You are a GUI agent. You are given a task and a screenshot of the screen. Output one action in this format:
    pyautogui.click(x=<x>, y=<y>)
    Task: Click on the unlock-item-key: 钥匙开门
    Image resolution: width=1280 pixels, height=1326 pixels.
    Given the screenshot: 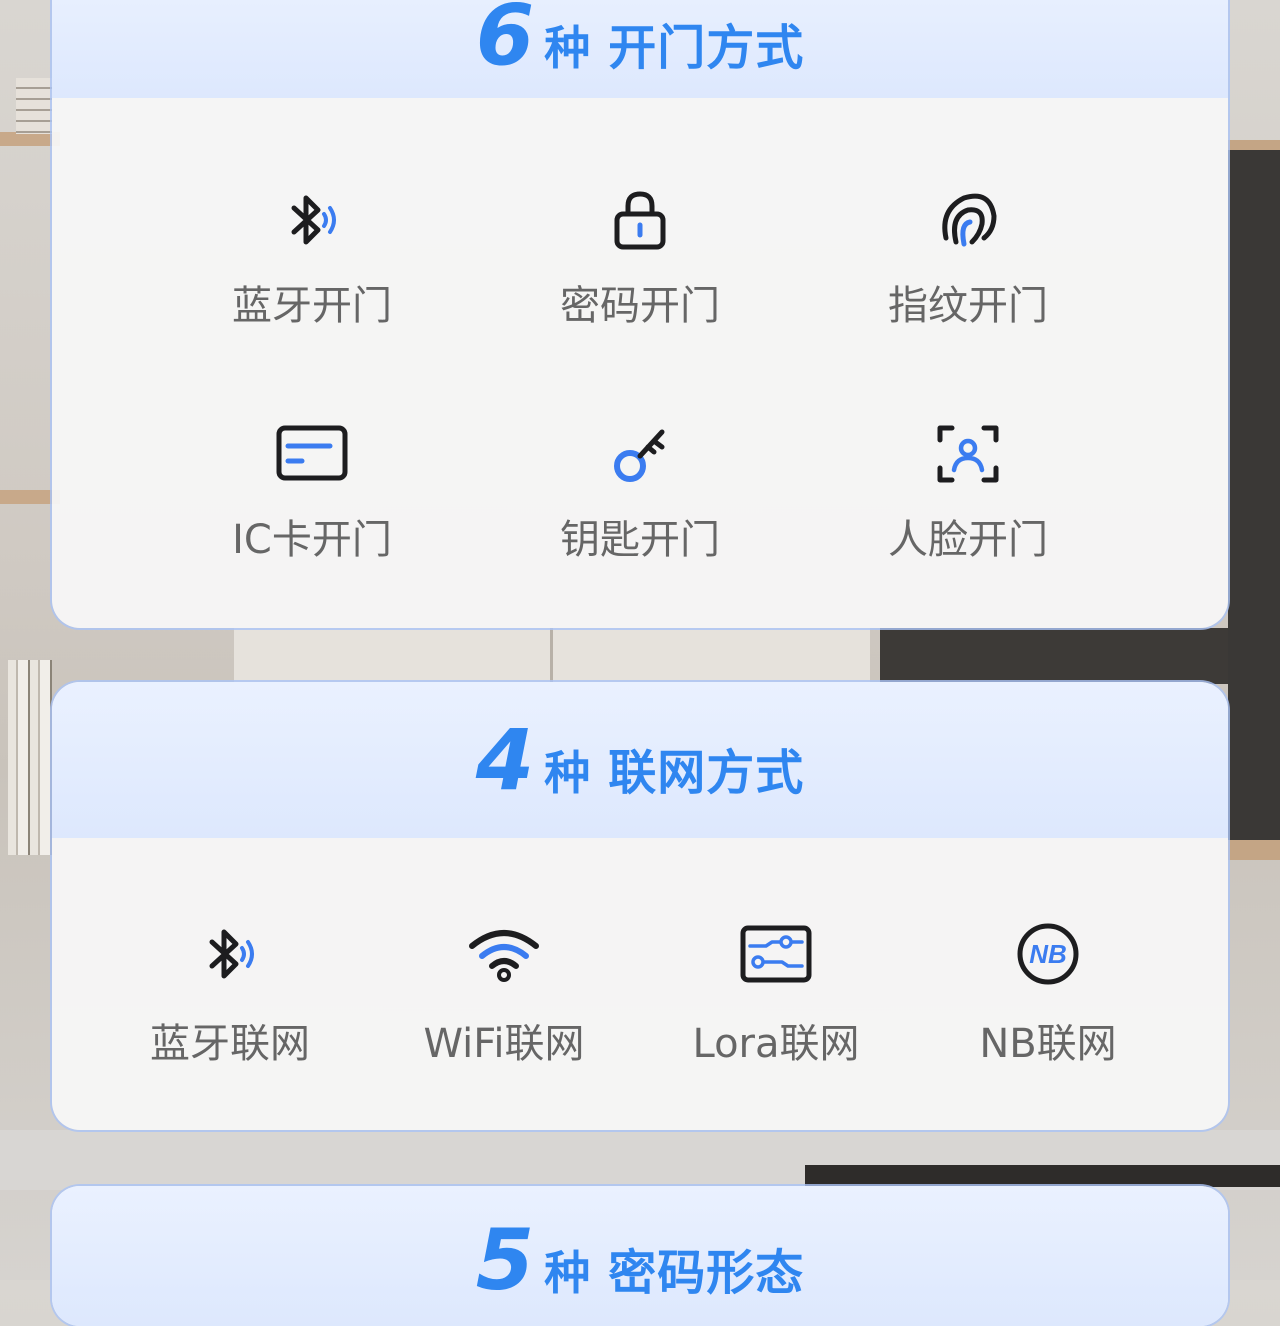 What is the action you would take?
    pyautogui.click(x=640, y=487)
    